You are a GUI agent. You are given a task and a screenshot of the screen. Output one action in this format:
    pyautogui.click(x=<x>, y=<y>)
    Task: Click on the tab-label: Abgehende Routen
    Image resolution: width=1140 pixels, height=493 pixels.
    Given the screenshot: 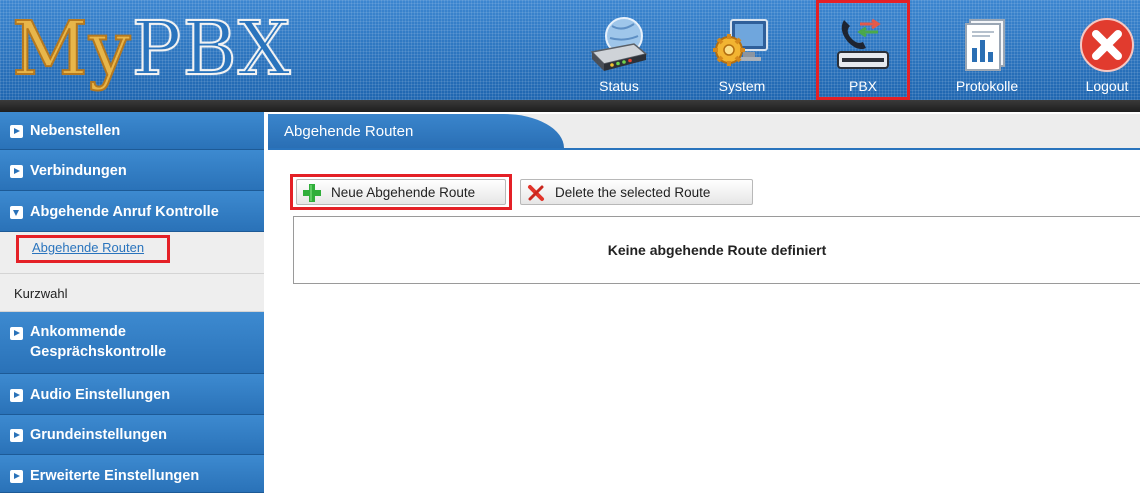 What is the action you would take?
    pyautogui.click(x=349, y=131)
    